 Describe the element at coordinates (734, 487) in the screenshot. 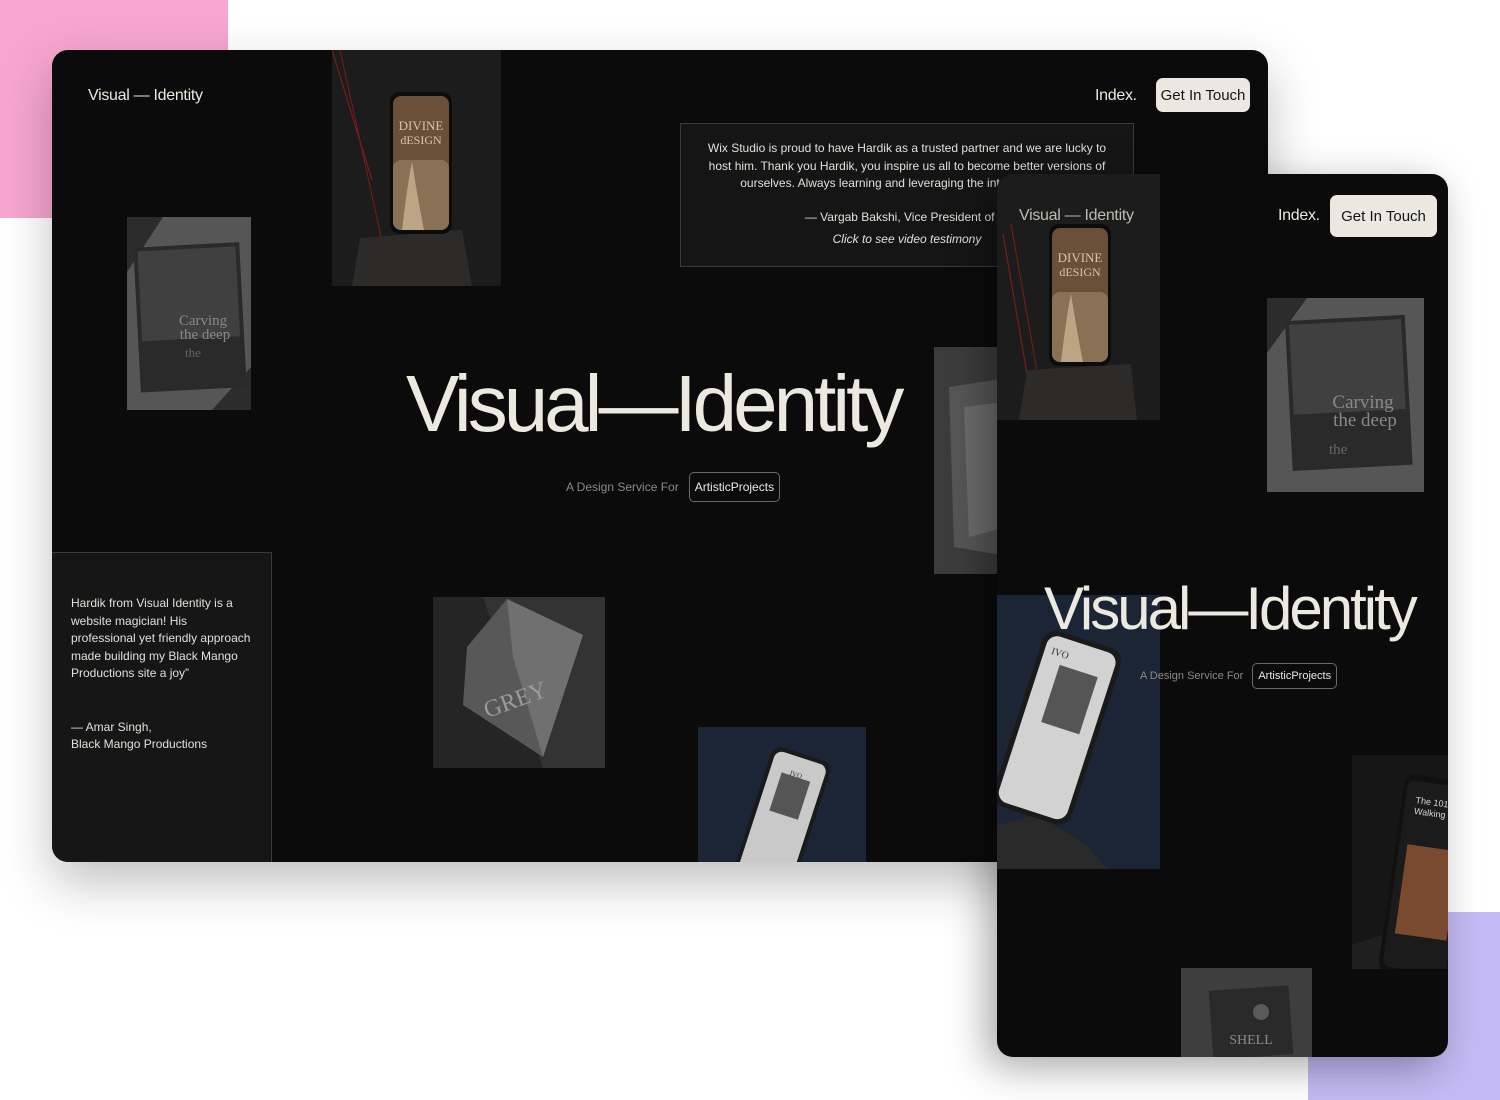

I see `artistic-projects-pill: ArtisticProjects` at that location.